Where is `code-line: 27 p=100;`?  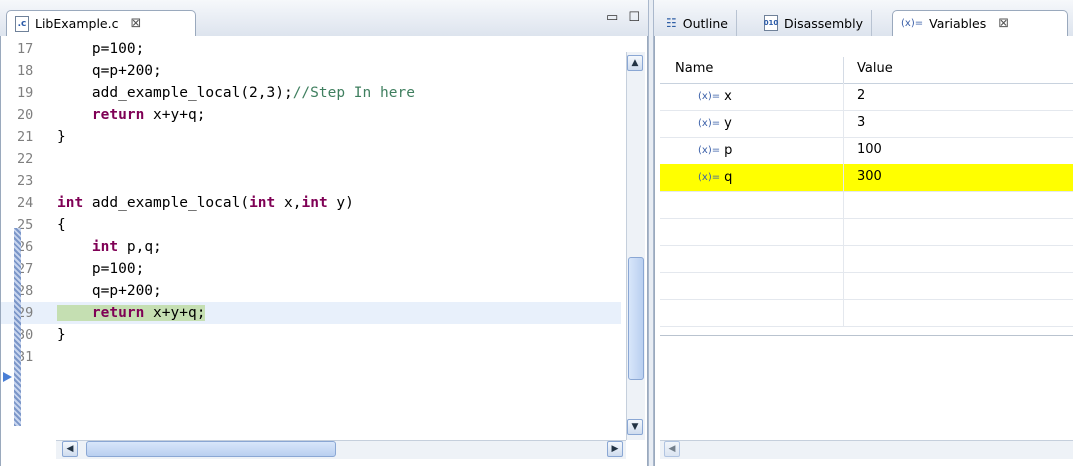
code-line: 27 p=100; is located at coordinates (311, 269).